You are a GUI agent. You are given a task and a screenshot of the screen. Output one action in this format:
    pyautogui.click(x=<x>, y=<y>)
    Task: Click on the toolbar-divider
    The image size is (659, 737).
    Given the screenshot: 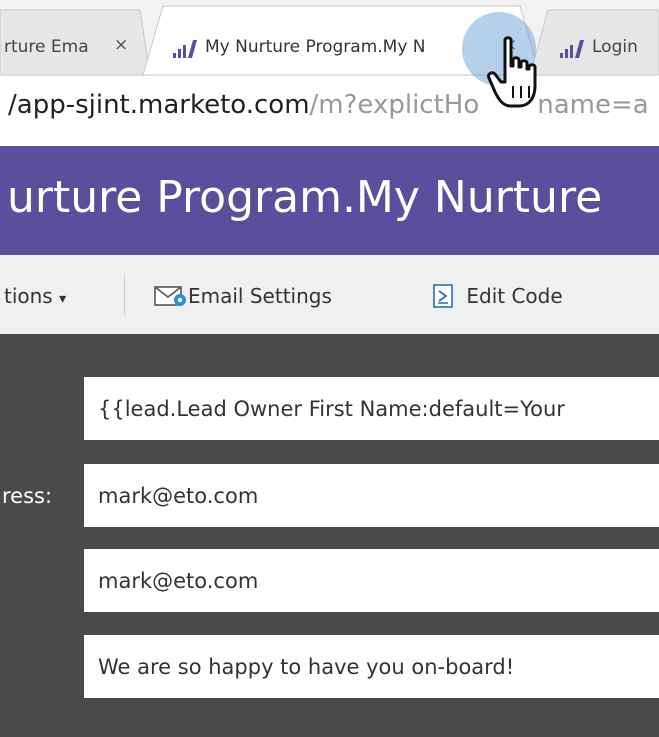 What is the action you would take?
    pyautogui.click(x=124, y=295)
    